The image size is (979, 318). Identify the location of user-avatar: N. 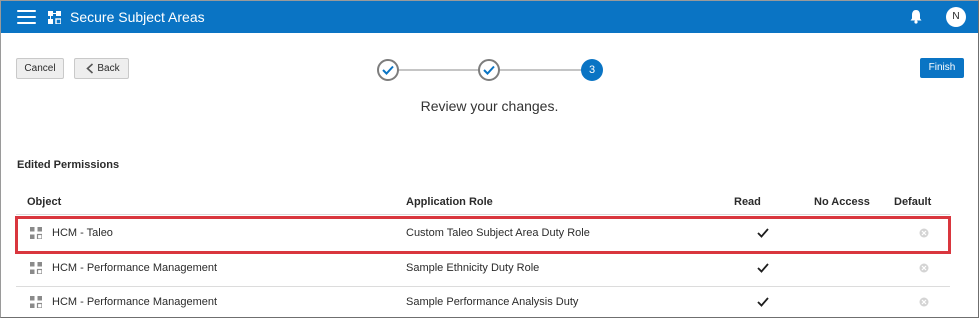
(956, 17).